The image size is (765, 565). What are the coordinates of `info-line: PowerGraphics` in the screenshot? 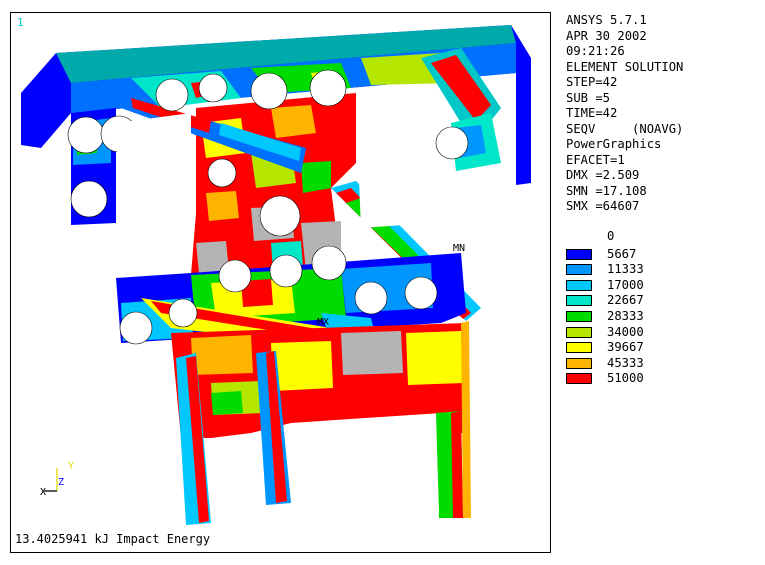 It's located at (614, 144).